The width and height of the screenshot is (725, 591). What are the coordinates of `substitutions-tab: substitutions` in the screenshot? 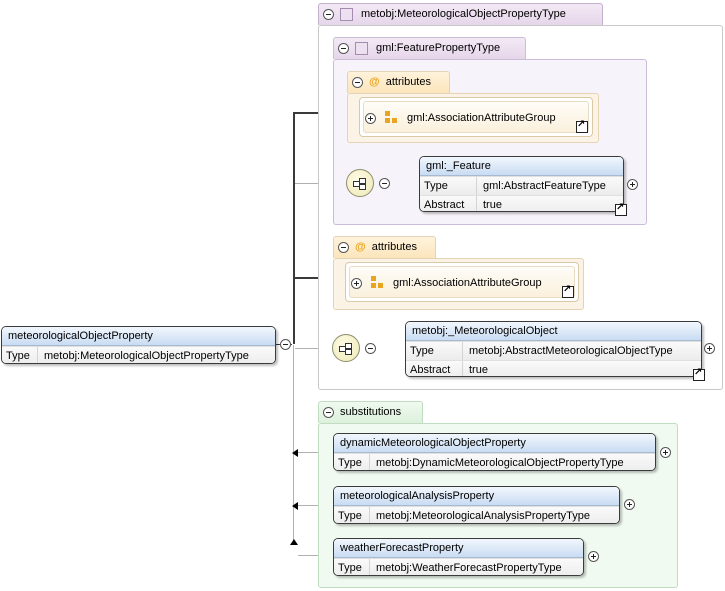 It's located at (370, 412).